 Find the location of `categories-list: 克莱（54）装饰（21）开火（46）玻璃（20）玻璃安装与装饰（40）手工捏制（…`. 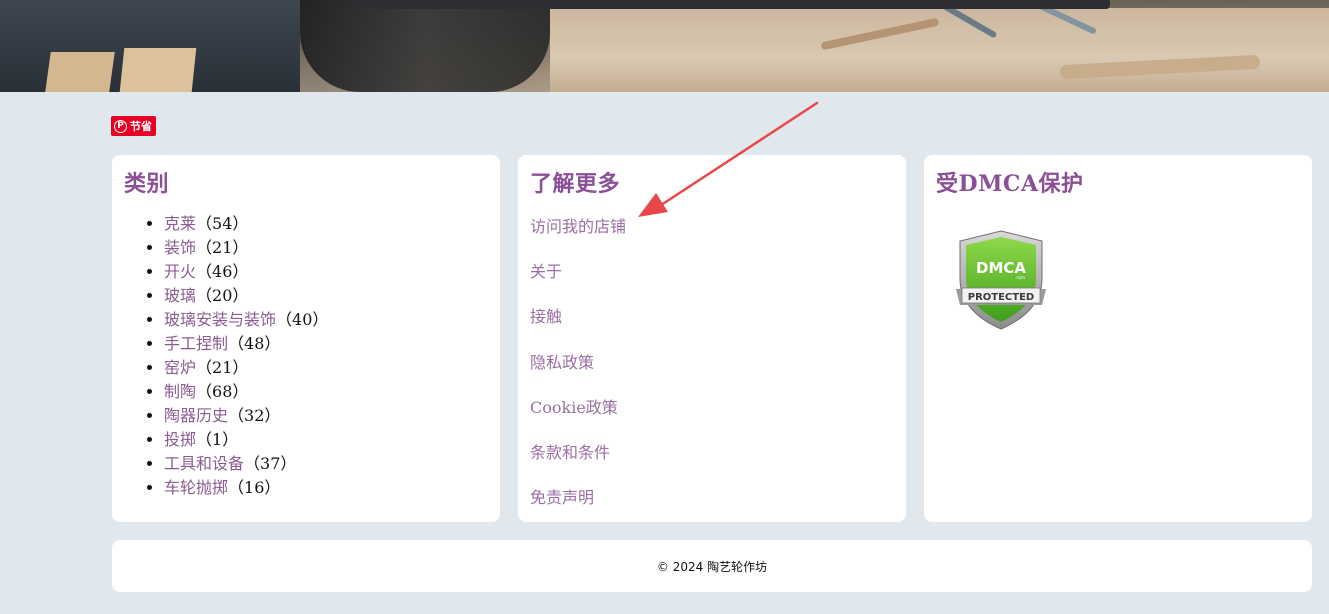

categories-list: 克莱（54）装饰（21）开火（46）玻璃（20）玻璃安装与装饰（40）手工捏制（… is located at coordinates (226, 356).